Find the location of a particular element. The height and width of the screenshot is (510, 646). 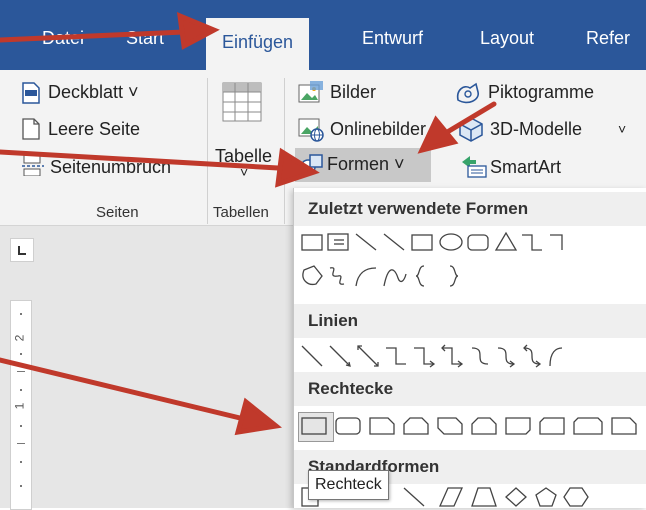

deckblatt-label: Deckblatt ˅ is located at coordinates (93, 92).